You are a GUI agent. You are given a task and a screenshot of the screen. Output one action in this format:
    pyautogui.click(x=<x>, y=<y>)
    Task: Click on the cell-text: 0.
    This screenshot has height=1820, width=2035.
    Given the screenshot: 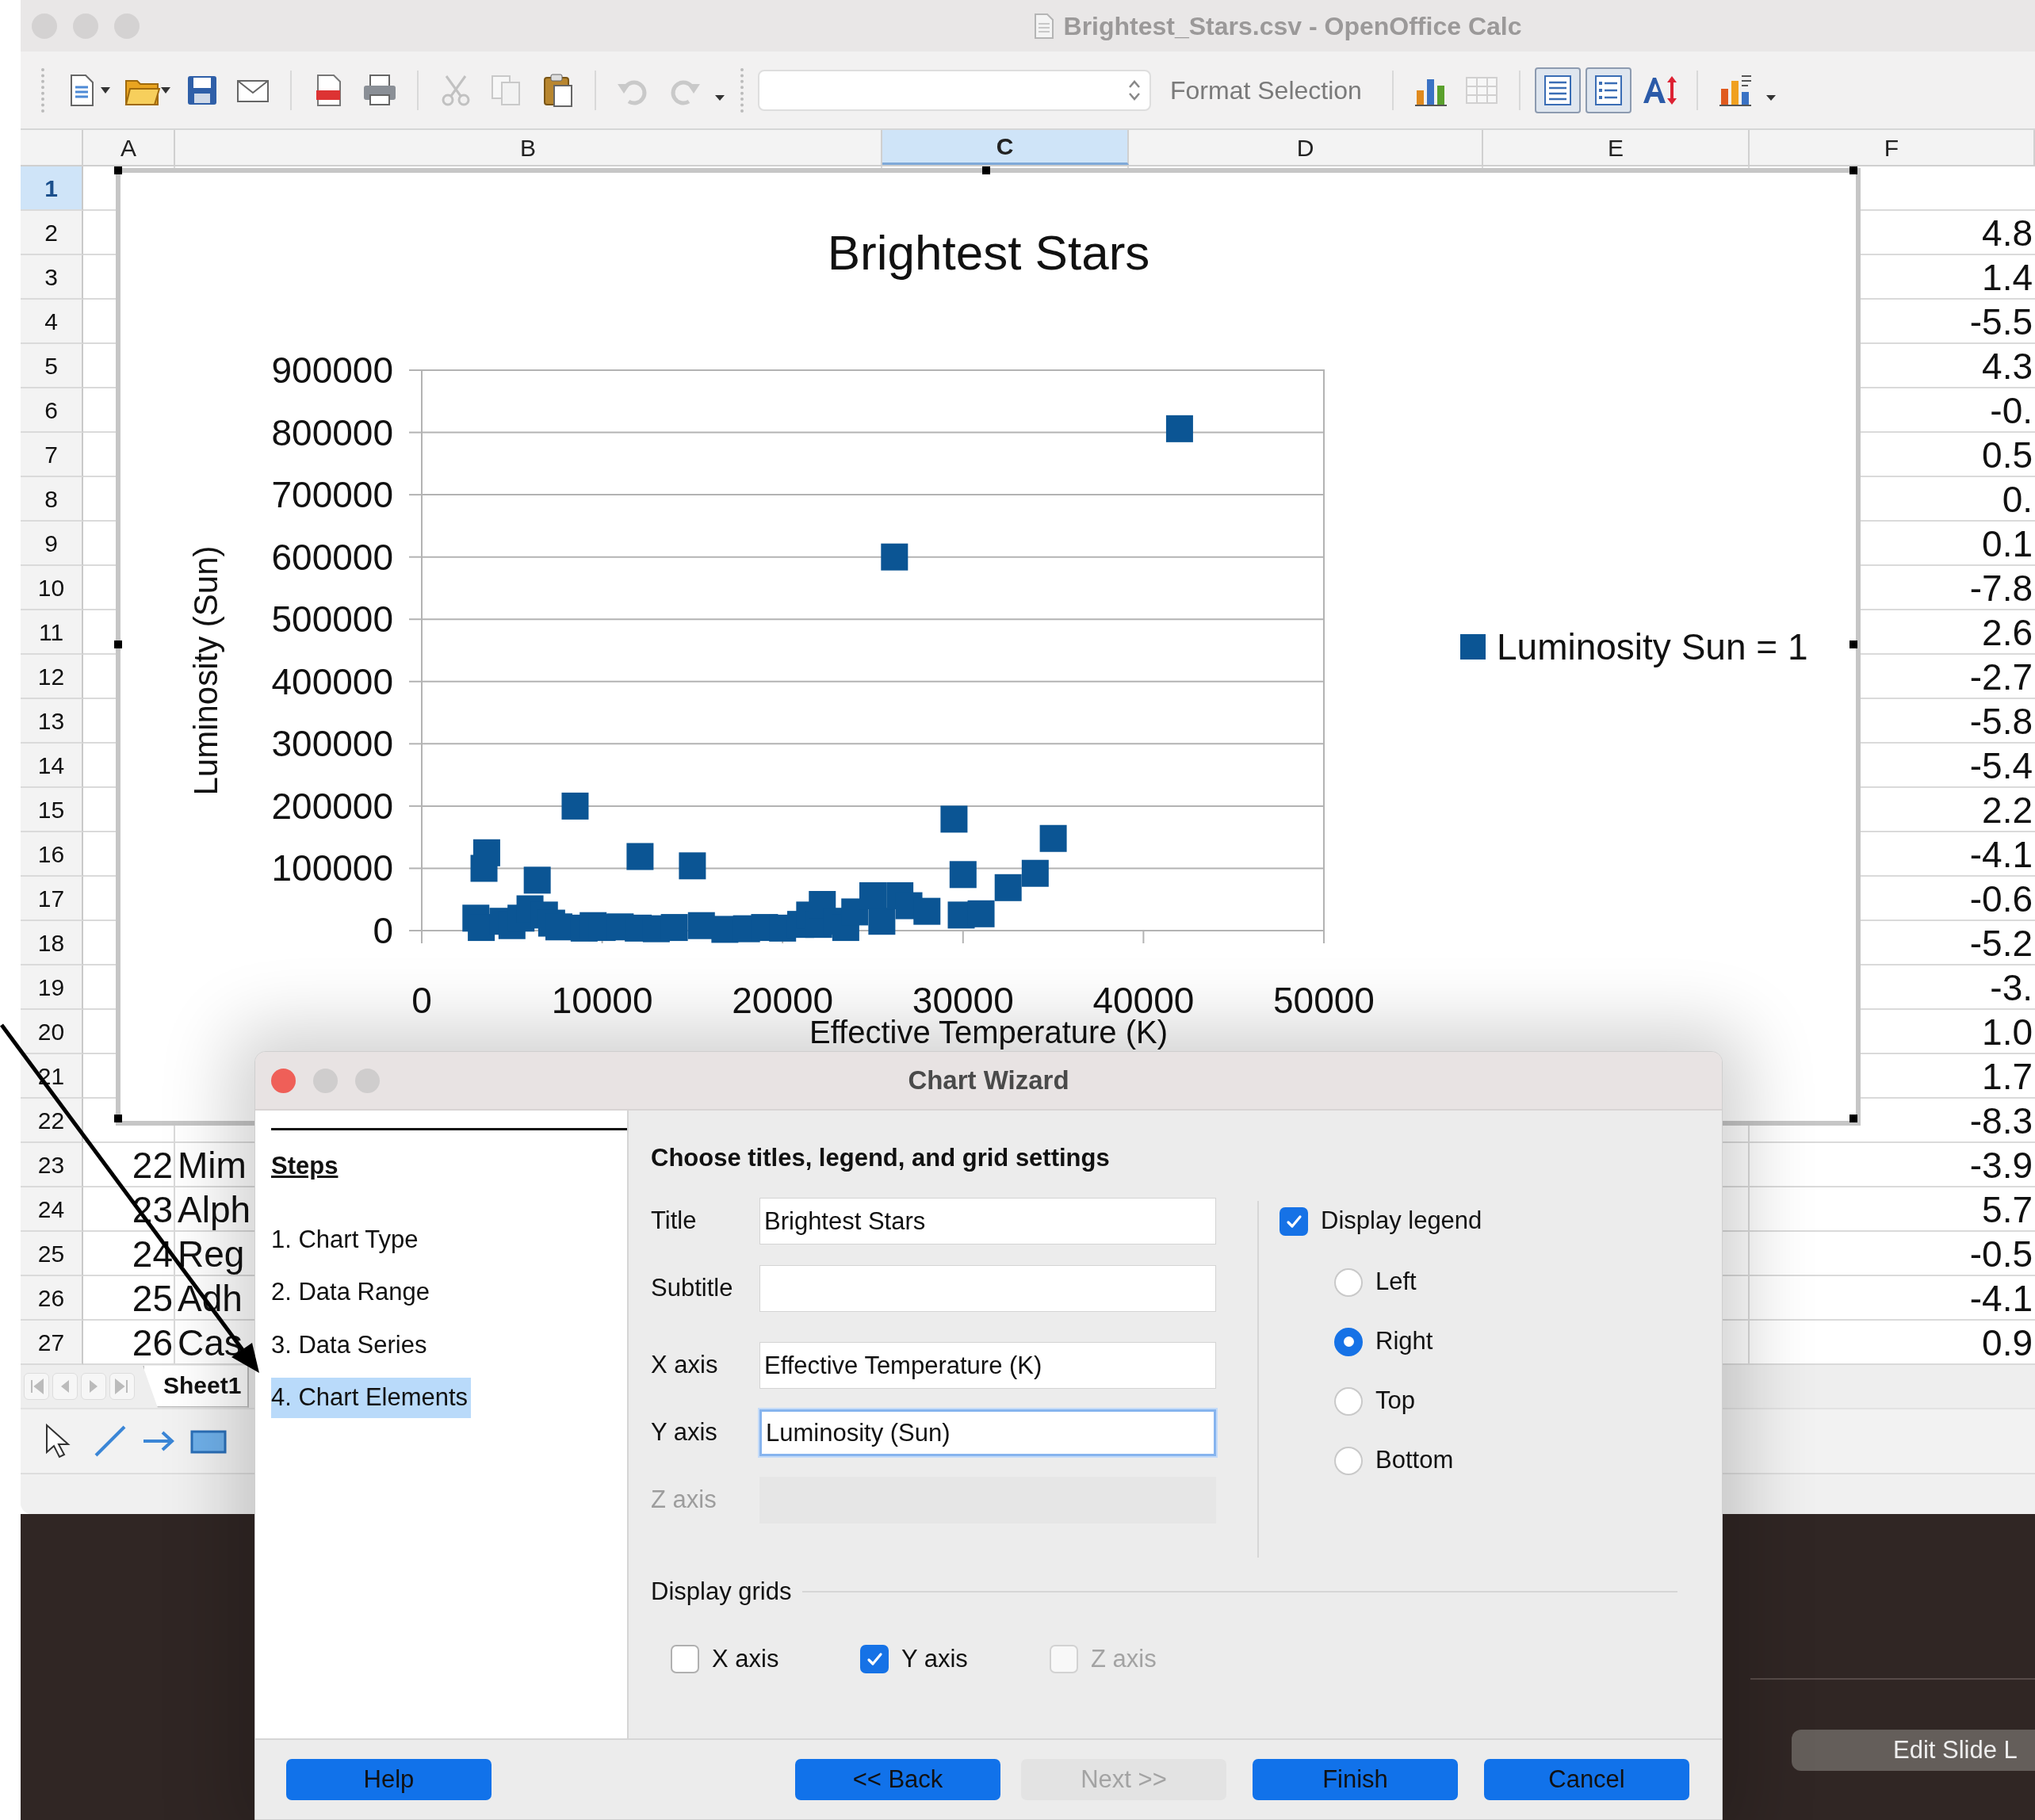 What is the action you would take?
    pyautogui.click(x=2017, y=500)
    